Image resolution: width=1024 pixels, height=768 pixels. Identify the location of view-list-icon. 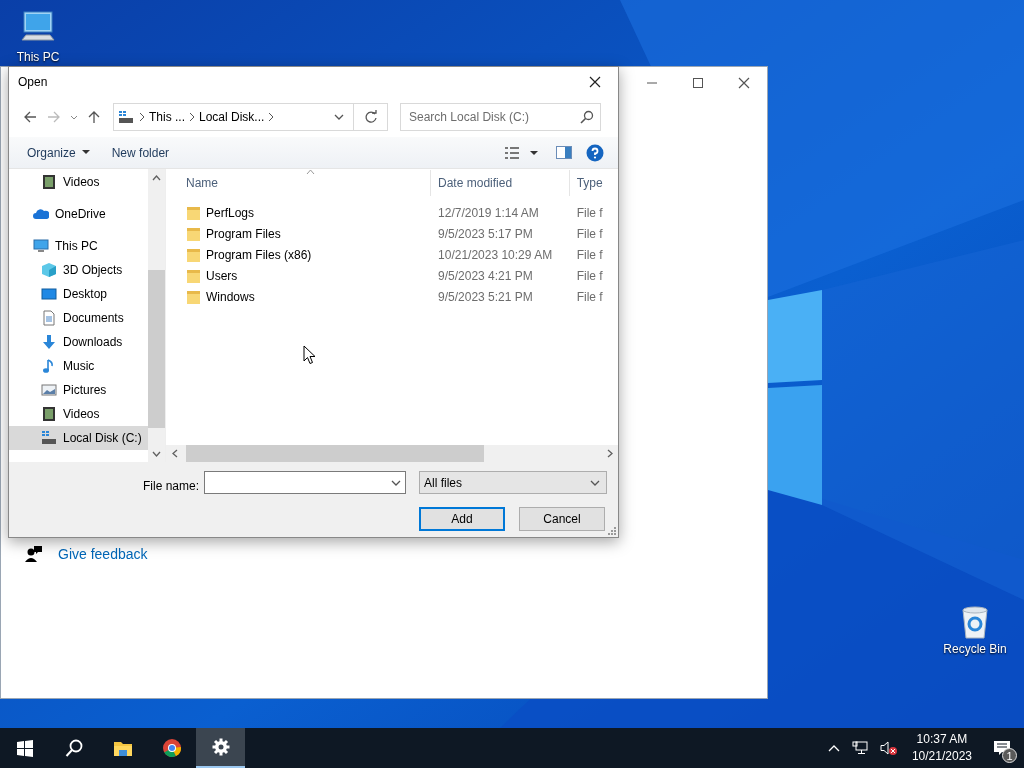
(522, 152).